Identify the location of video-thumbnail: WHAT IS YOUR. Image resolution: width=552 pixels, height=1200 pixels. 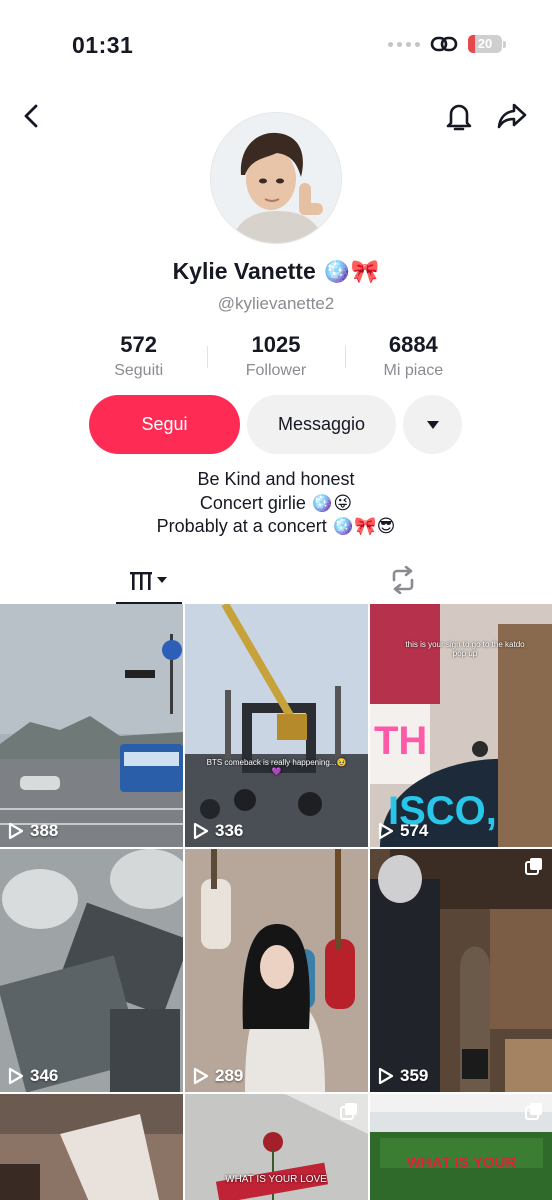
(461, 1147).